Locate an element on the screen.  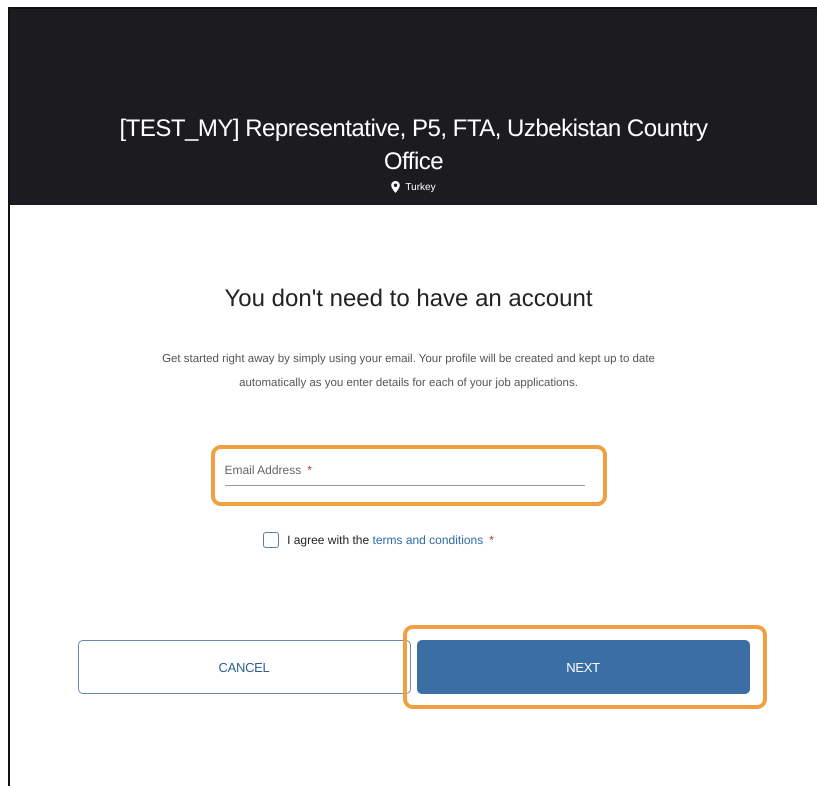
email-field: Email Address * is located at coordinates (404, 474).